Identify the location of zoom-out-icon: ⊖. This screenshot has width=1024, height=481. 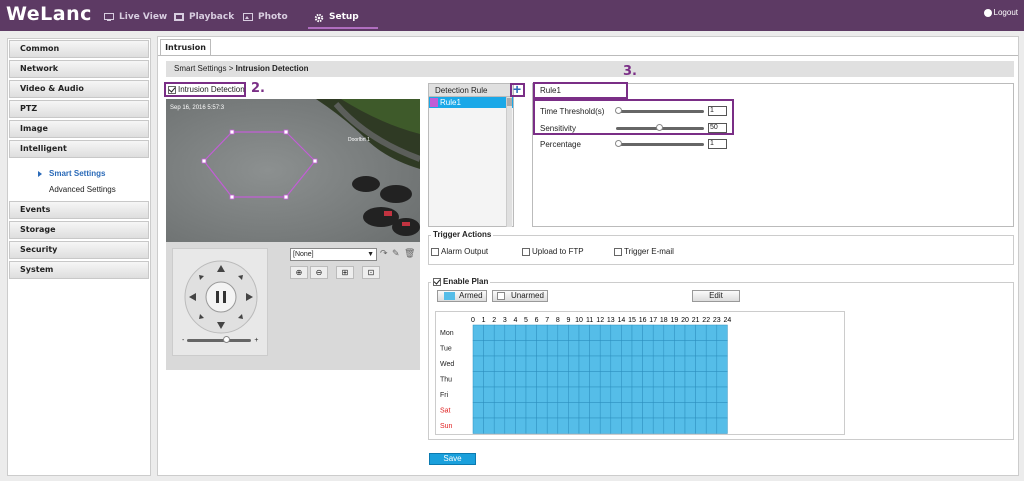
(319, 272).